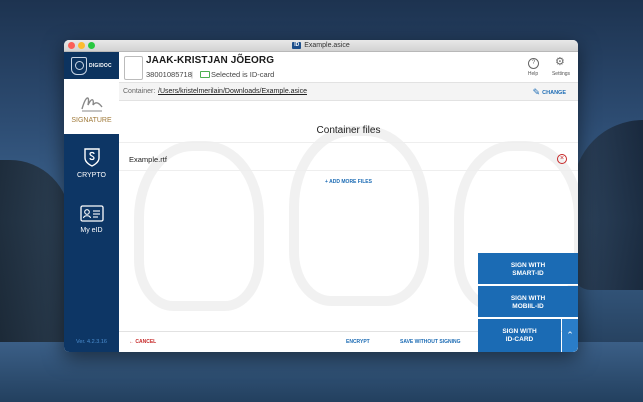 The width and height of the screenshot is (643, 402). What do you see at coordinates (562, 159) in the screenshot?
I see `remove-file-icon: ×` at bounding box center [562, 159].